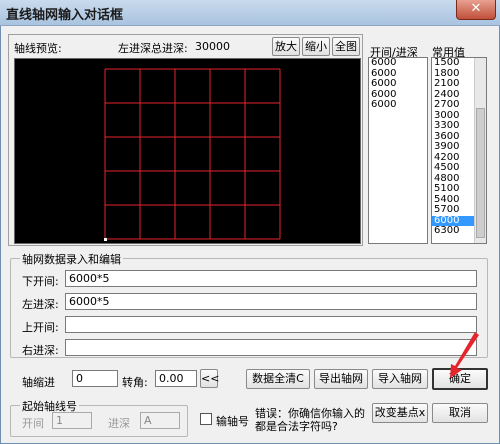 The width and height of the screenshot is (500, 444). Describe the element at coordinates (33, 423) in the screenshot. I see `start-bay-label: 开间` at that location.